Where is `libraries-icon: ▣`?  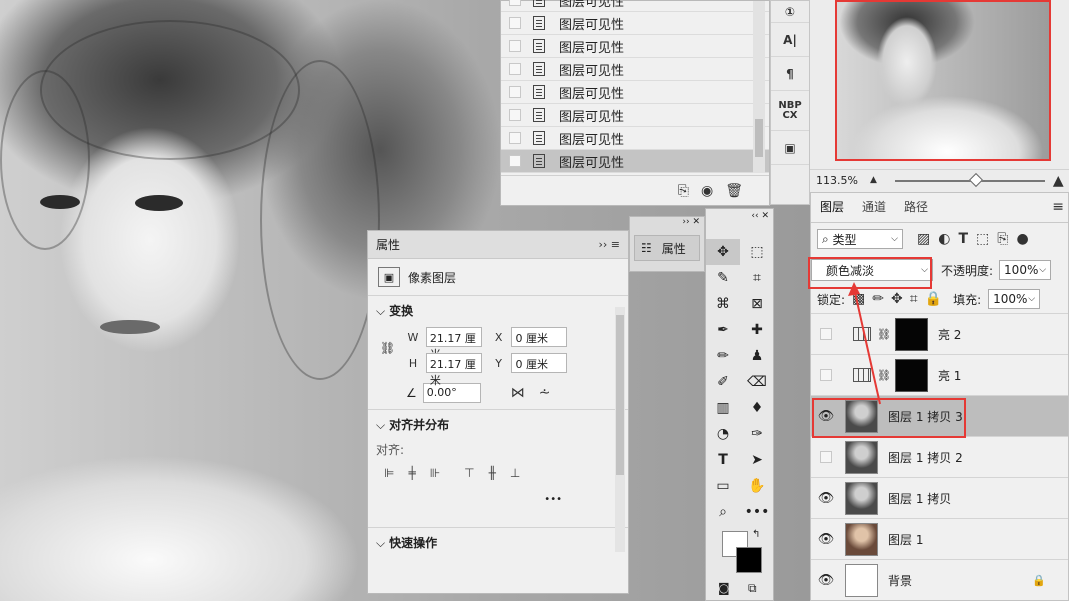 libraries-icon: ▣ is located at coordinates (790, 148).